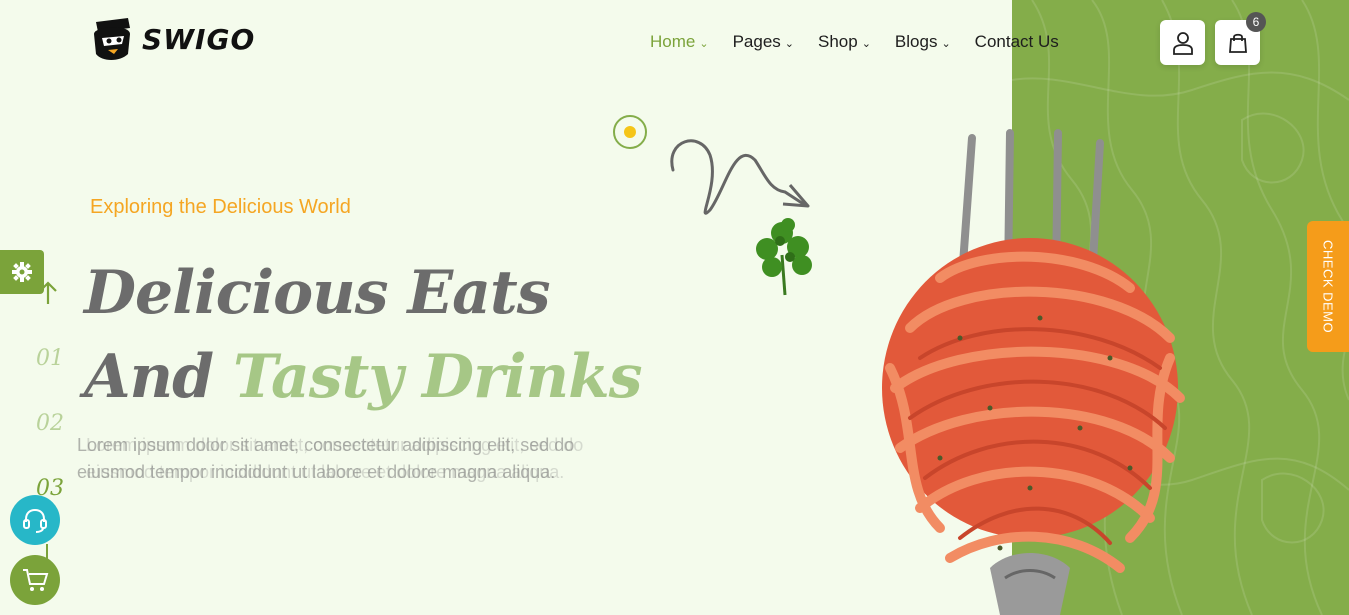  Describe the element at coordinates (220, 207) in the screenshot. I see `hero-tagline: Exploring the Delicious World` at that location.